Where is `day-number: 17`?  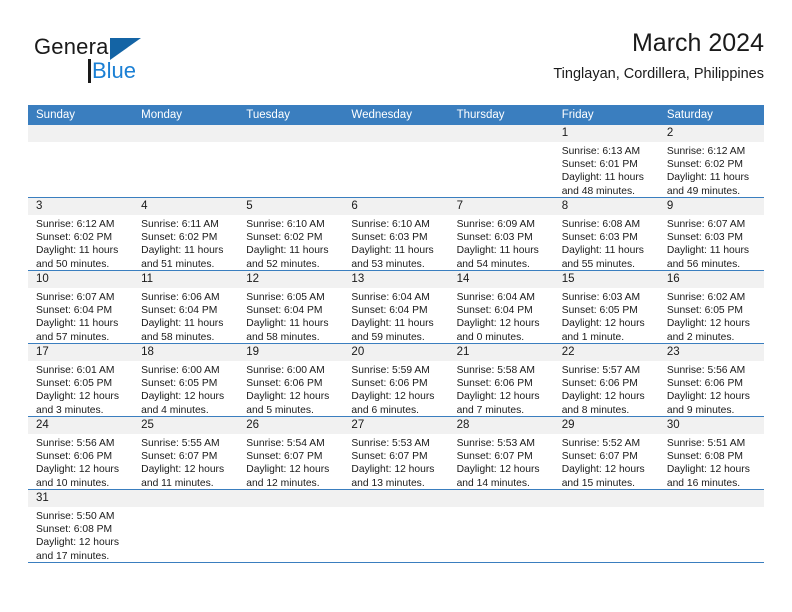
day-number: 17 is located at coordinates (81, 352).